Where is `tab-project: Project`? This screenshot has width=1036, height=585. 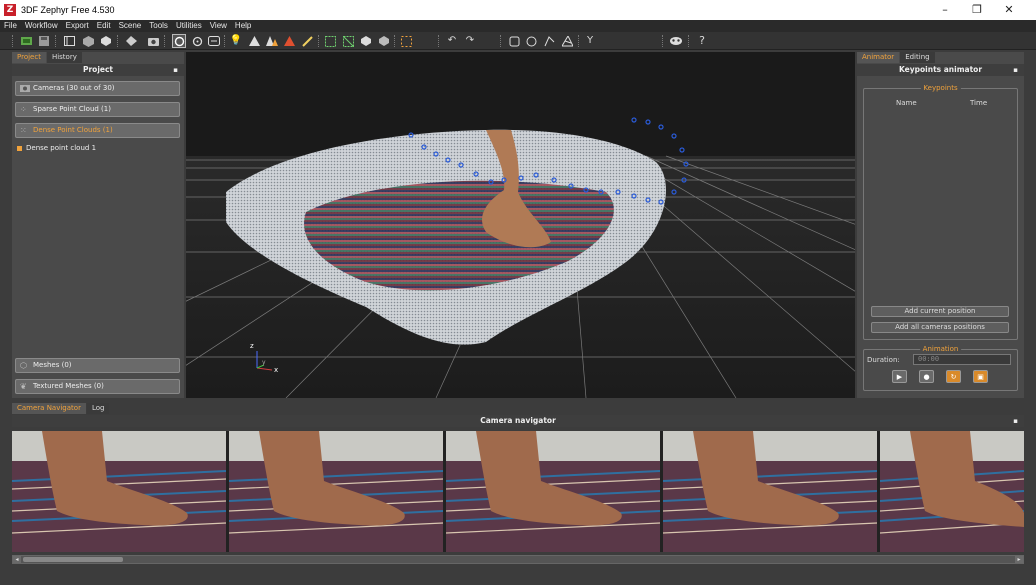 tab-project: Project is located at coordinates (29, 57).